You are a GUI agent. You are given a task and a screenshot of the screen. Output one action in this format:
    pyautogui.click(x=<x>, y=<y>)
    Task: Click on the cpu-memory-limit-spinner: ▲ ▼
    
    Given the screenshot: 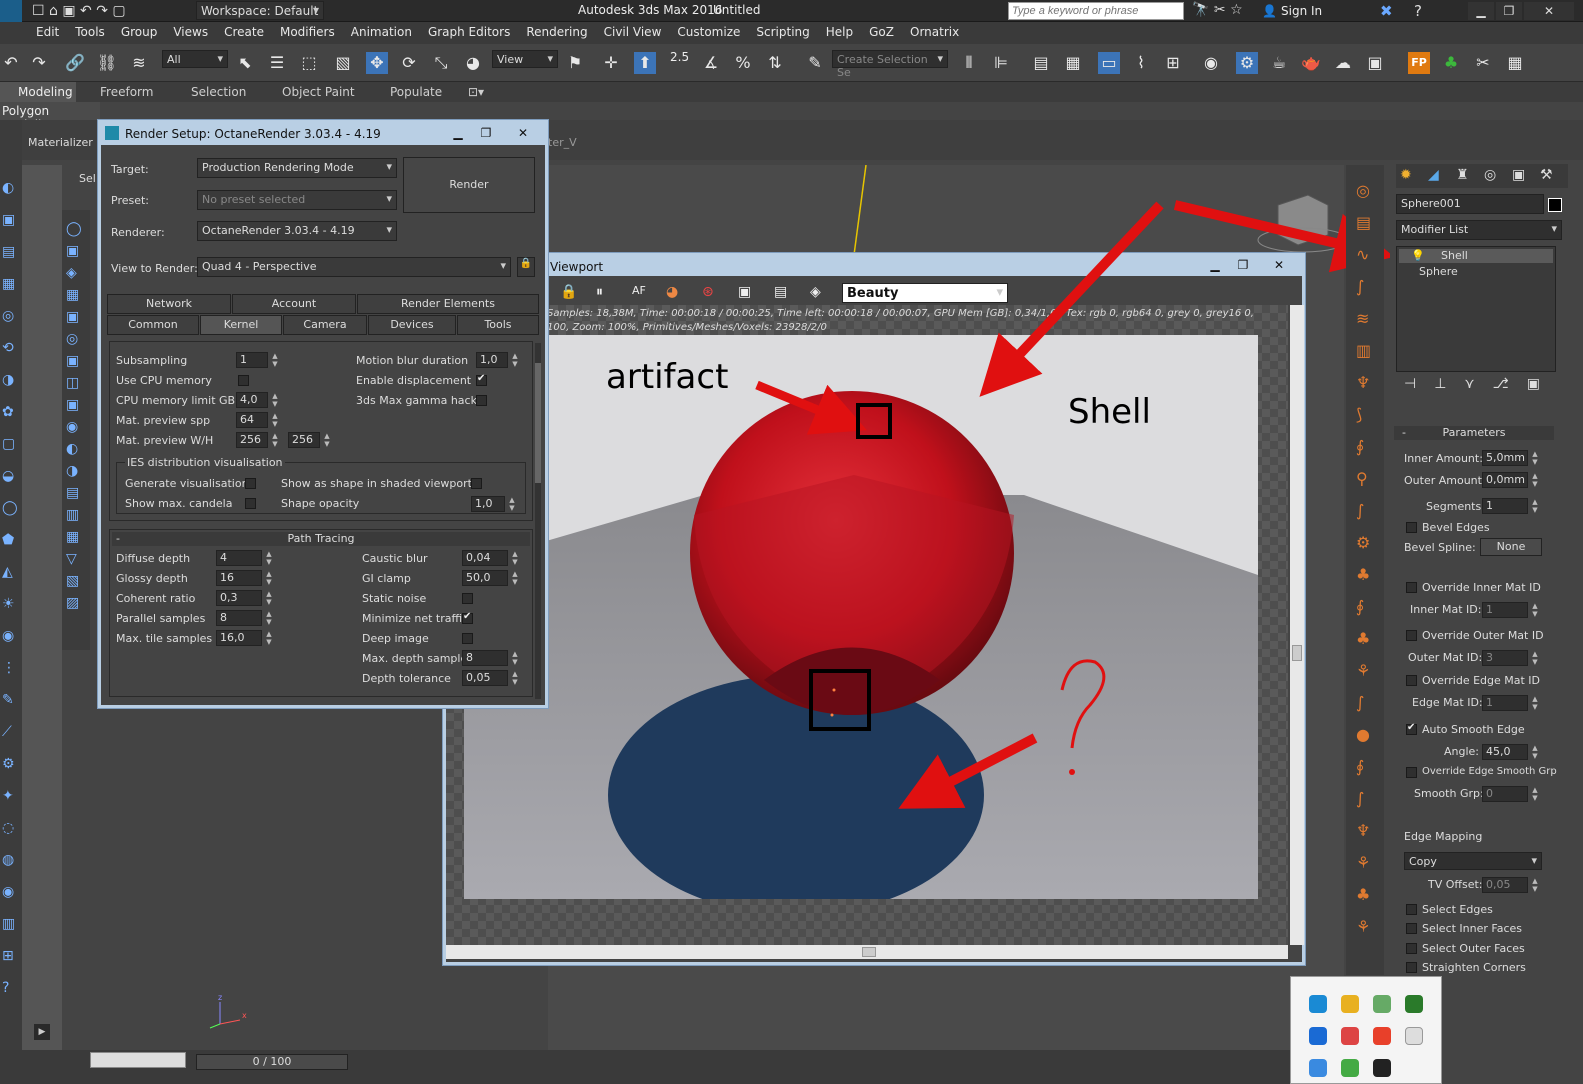 What is the action you would take?
    pyautogui.click(x=275, y=400)
    